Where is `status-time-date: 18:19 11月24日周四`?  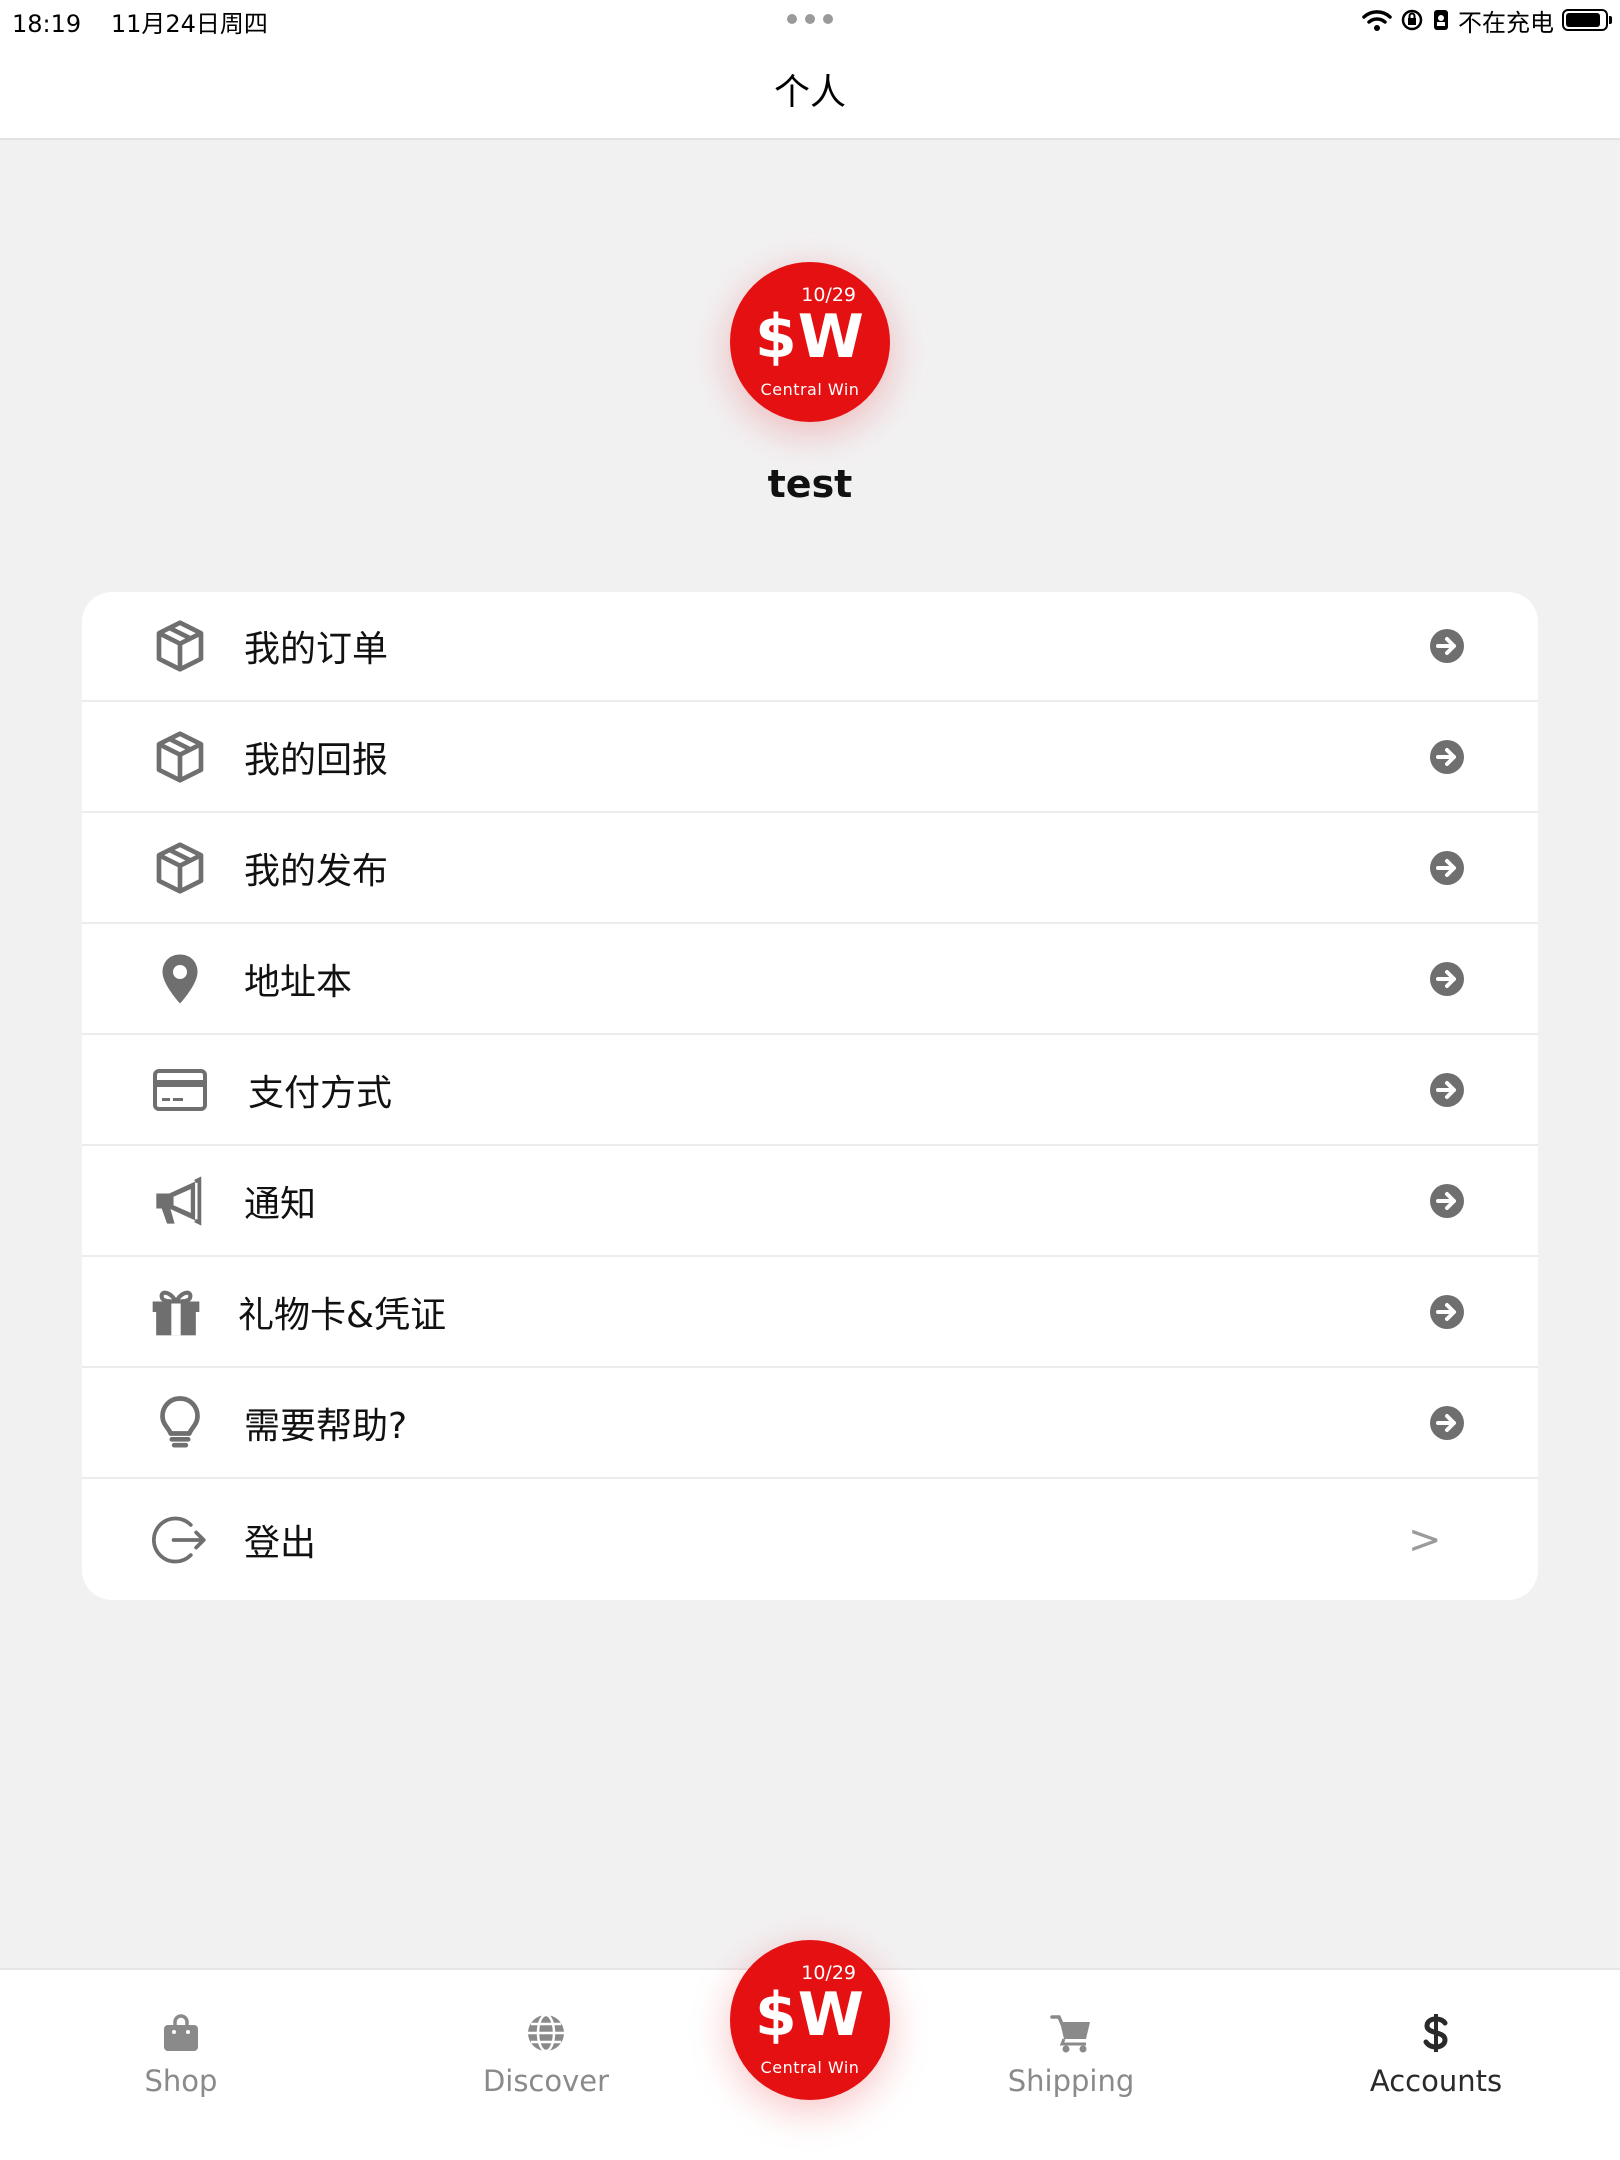 status-time-date: 18:19 11月24日周四 is located at coordinates (151, 21).